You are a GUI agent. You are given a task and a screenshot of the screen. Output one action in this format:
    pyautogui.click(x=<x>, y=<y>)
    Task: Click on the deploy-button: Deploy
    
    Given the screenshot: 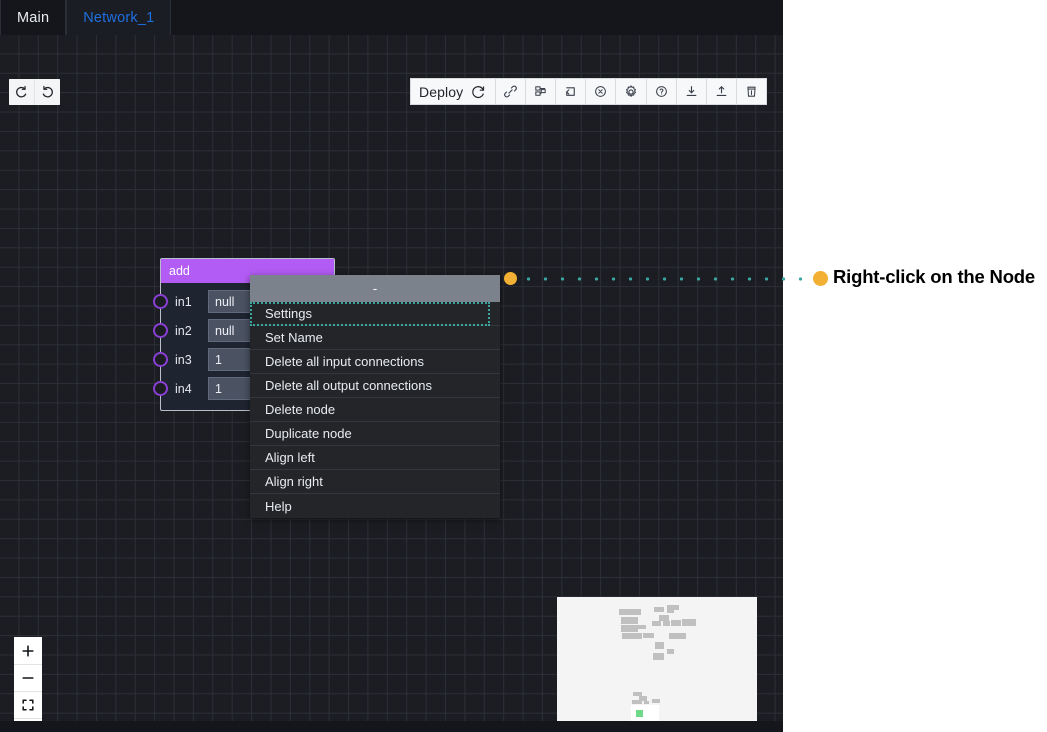 What is the action you would take?
    pyautogui.click(x=454, y=91)
    